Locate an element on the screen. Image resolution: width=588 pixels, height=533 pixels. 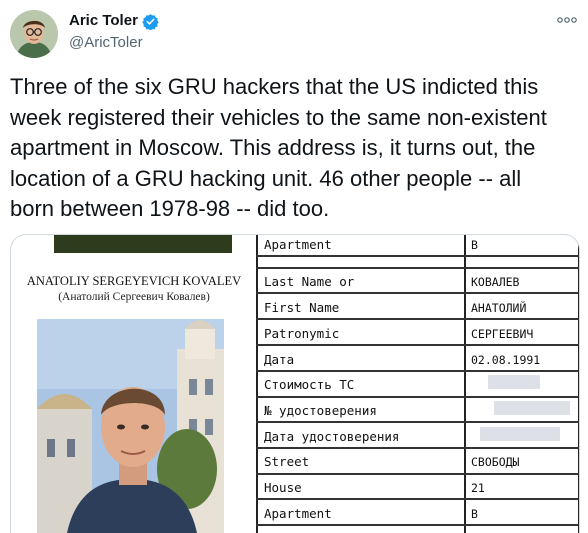
photo-top-fragment is located at coordinates (143, 244).